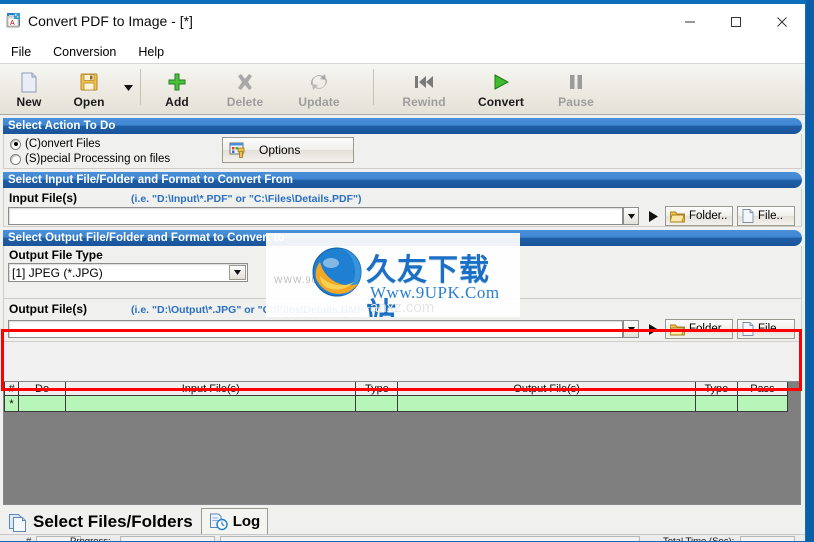 Image resolution: width=814 pixels, height=542 pixels. I want to click on toolbar-update-button: Update, so click(319, 89).